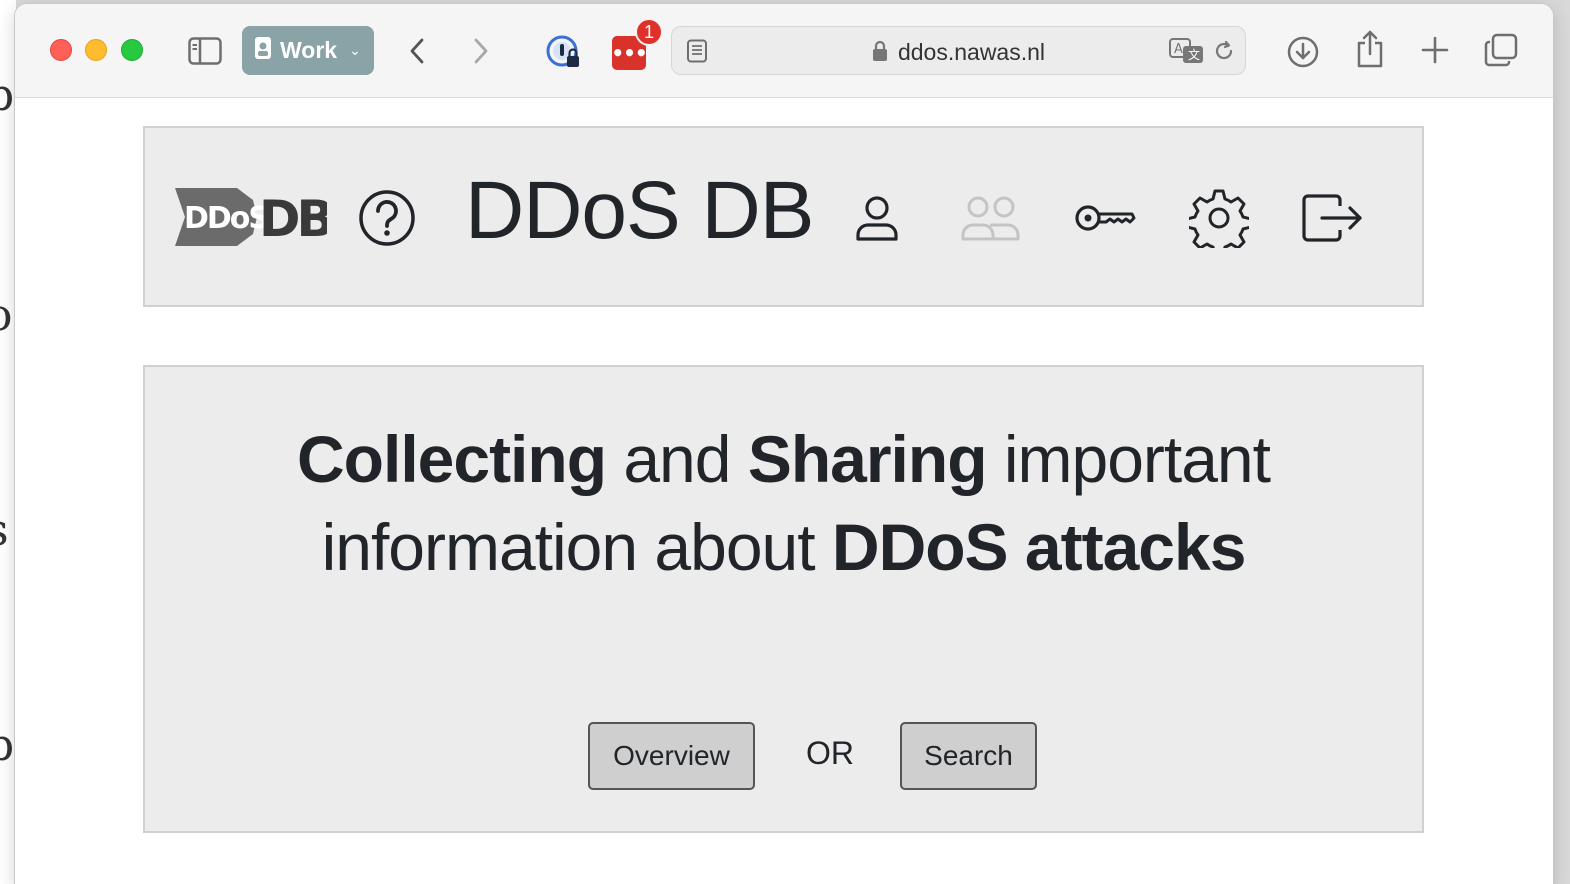 The width and height of the screenshot is (1570, 884). What do you see at coordinates (639, 211) in the screenshot?
I see `site-title: DDoS DB` at bounding box center [639, 211].